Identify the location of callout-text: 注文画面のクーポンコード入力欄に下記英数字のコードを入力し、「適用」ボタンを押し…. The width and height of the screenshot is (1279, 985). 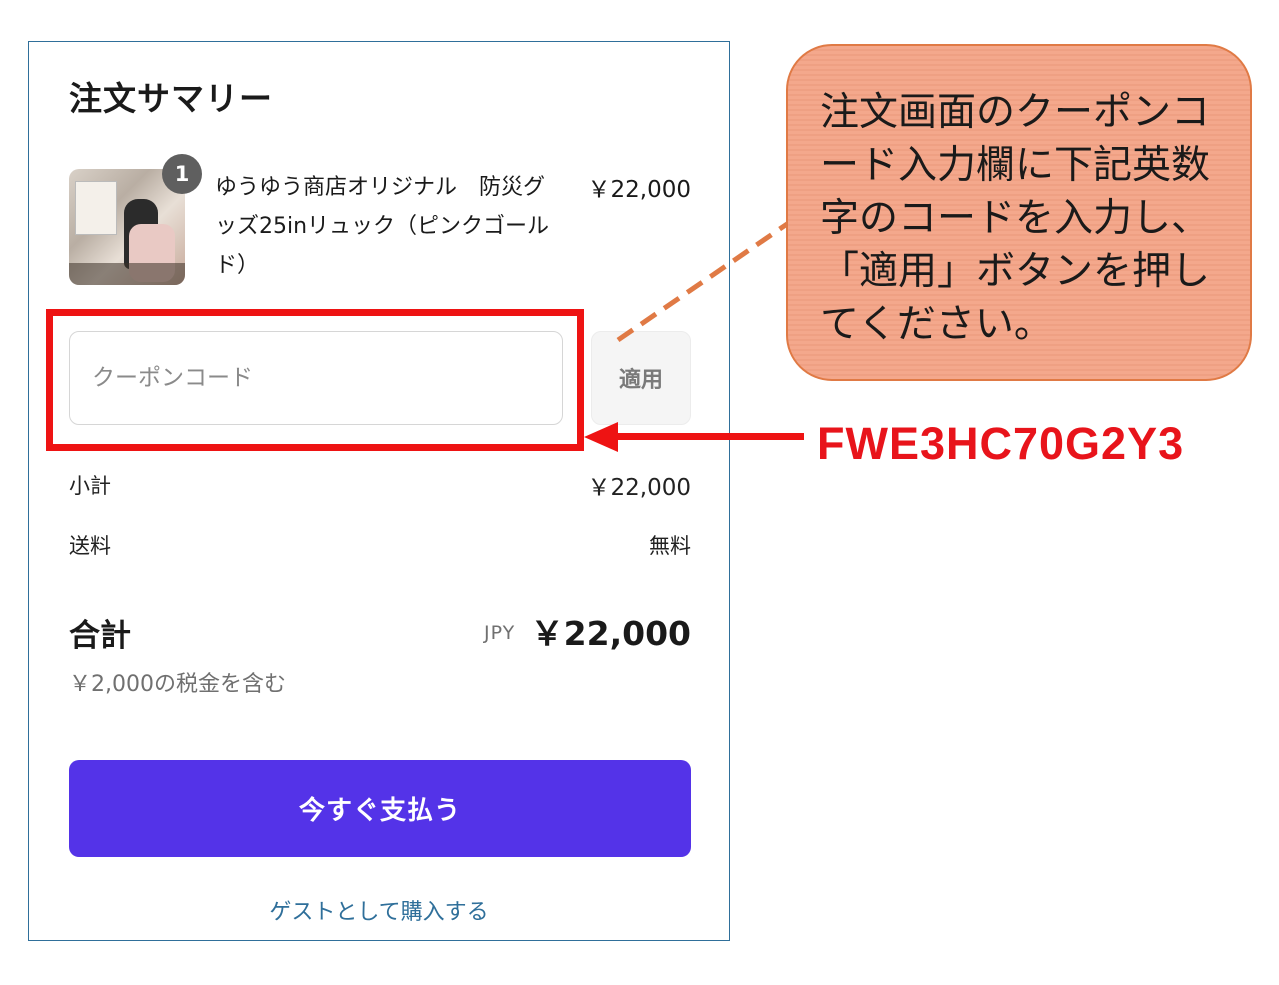
(1015, 218).